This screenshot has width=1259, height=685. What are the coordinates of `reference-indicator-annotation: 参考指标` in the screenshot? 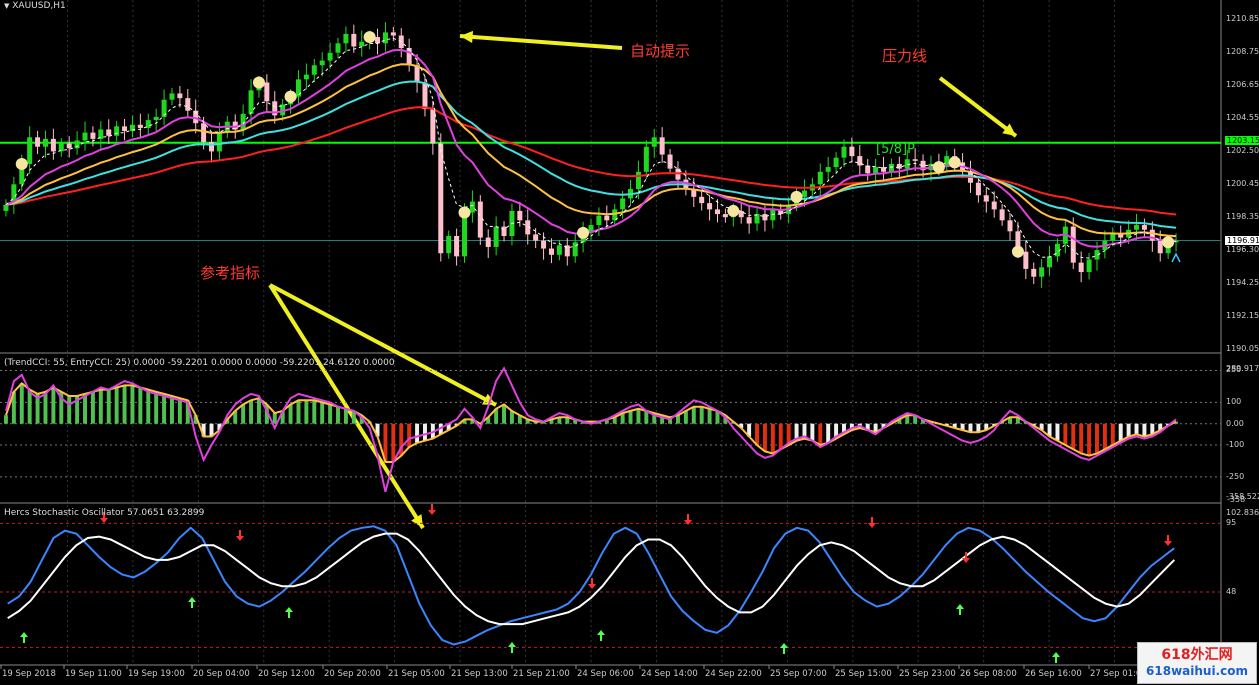 It's located at (230, 273).